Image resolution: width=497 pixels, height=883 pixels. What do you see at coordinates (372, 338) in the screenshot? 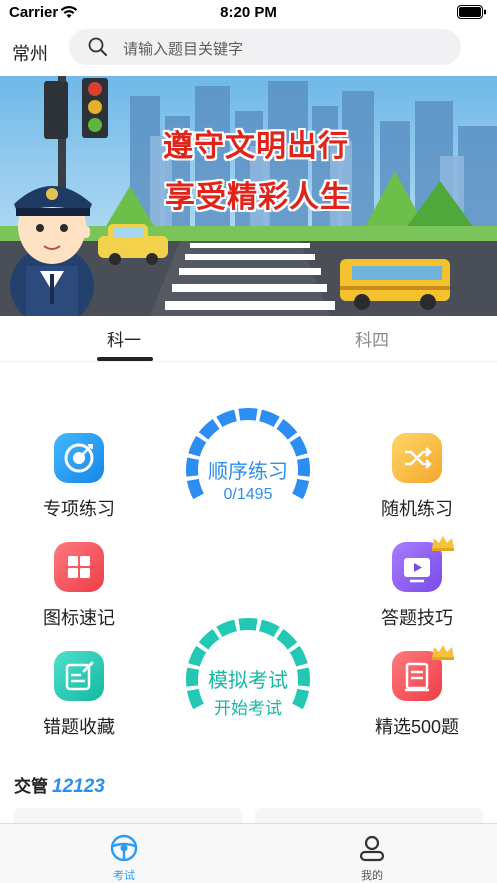
I see `tab-subject-four: 科四` at bounding box center [372, 338].